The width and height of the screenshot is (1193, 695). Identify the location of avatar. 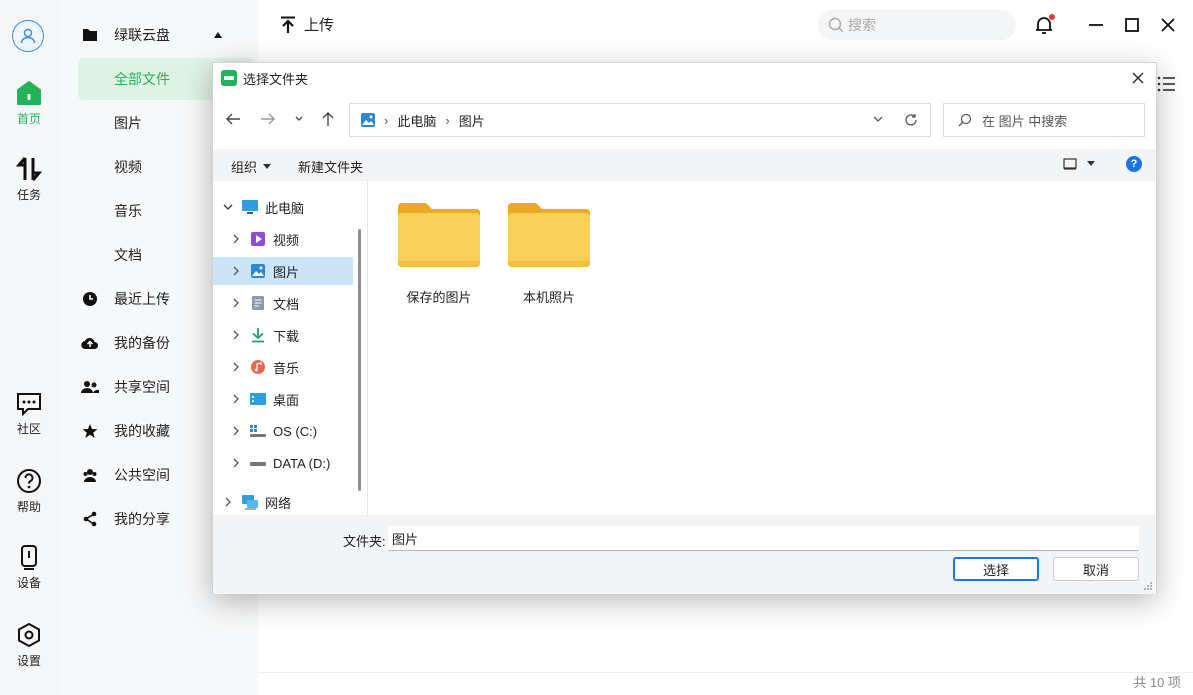
(28, 36).